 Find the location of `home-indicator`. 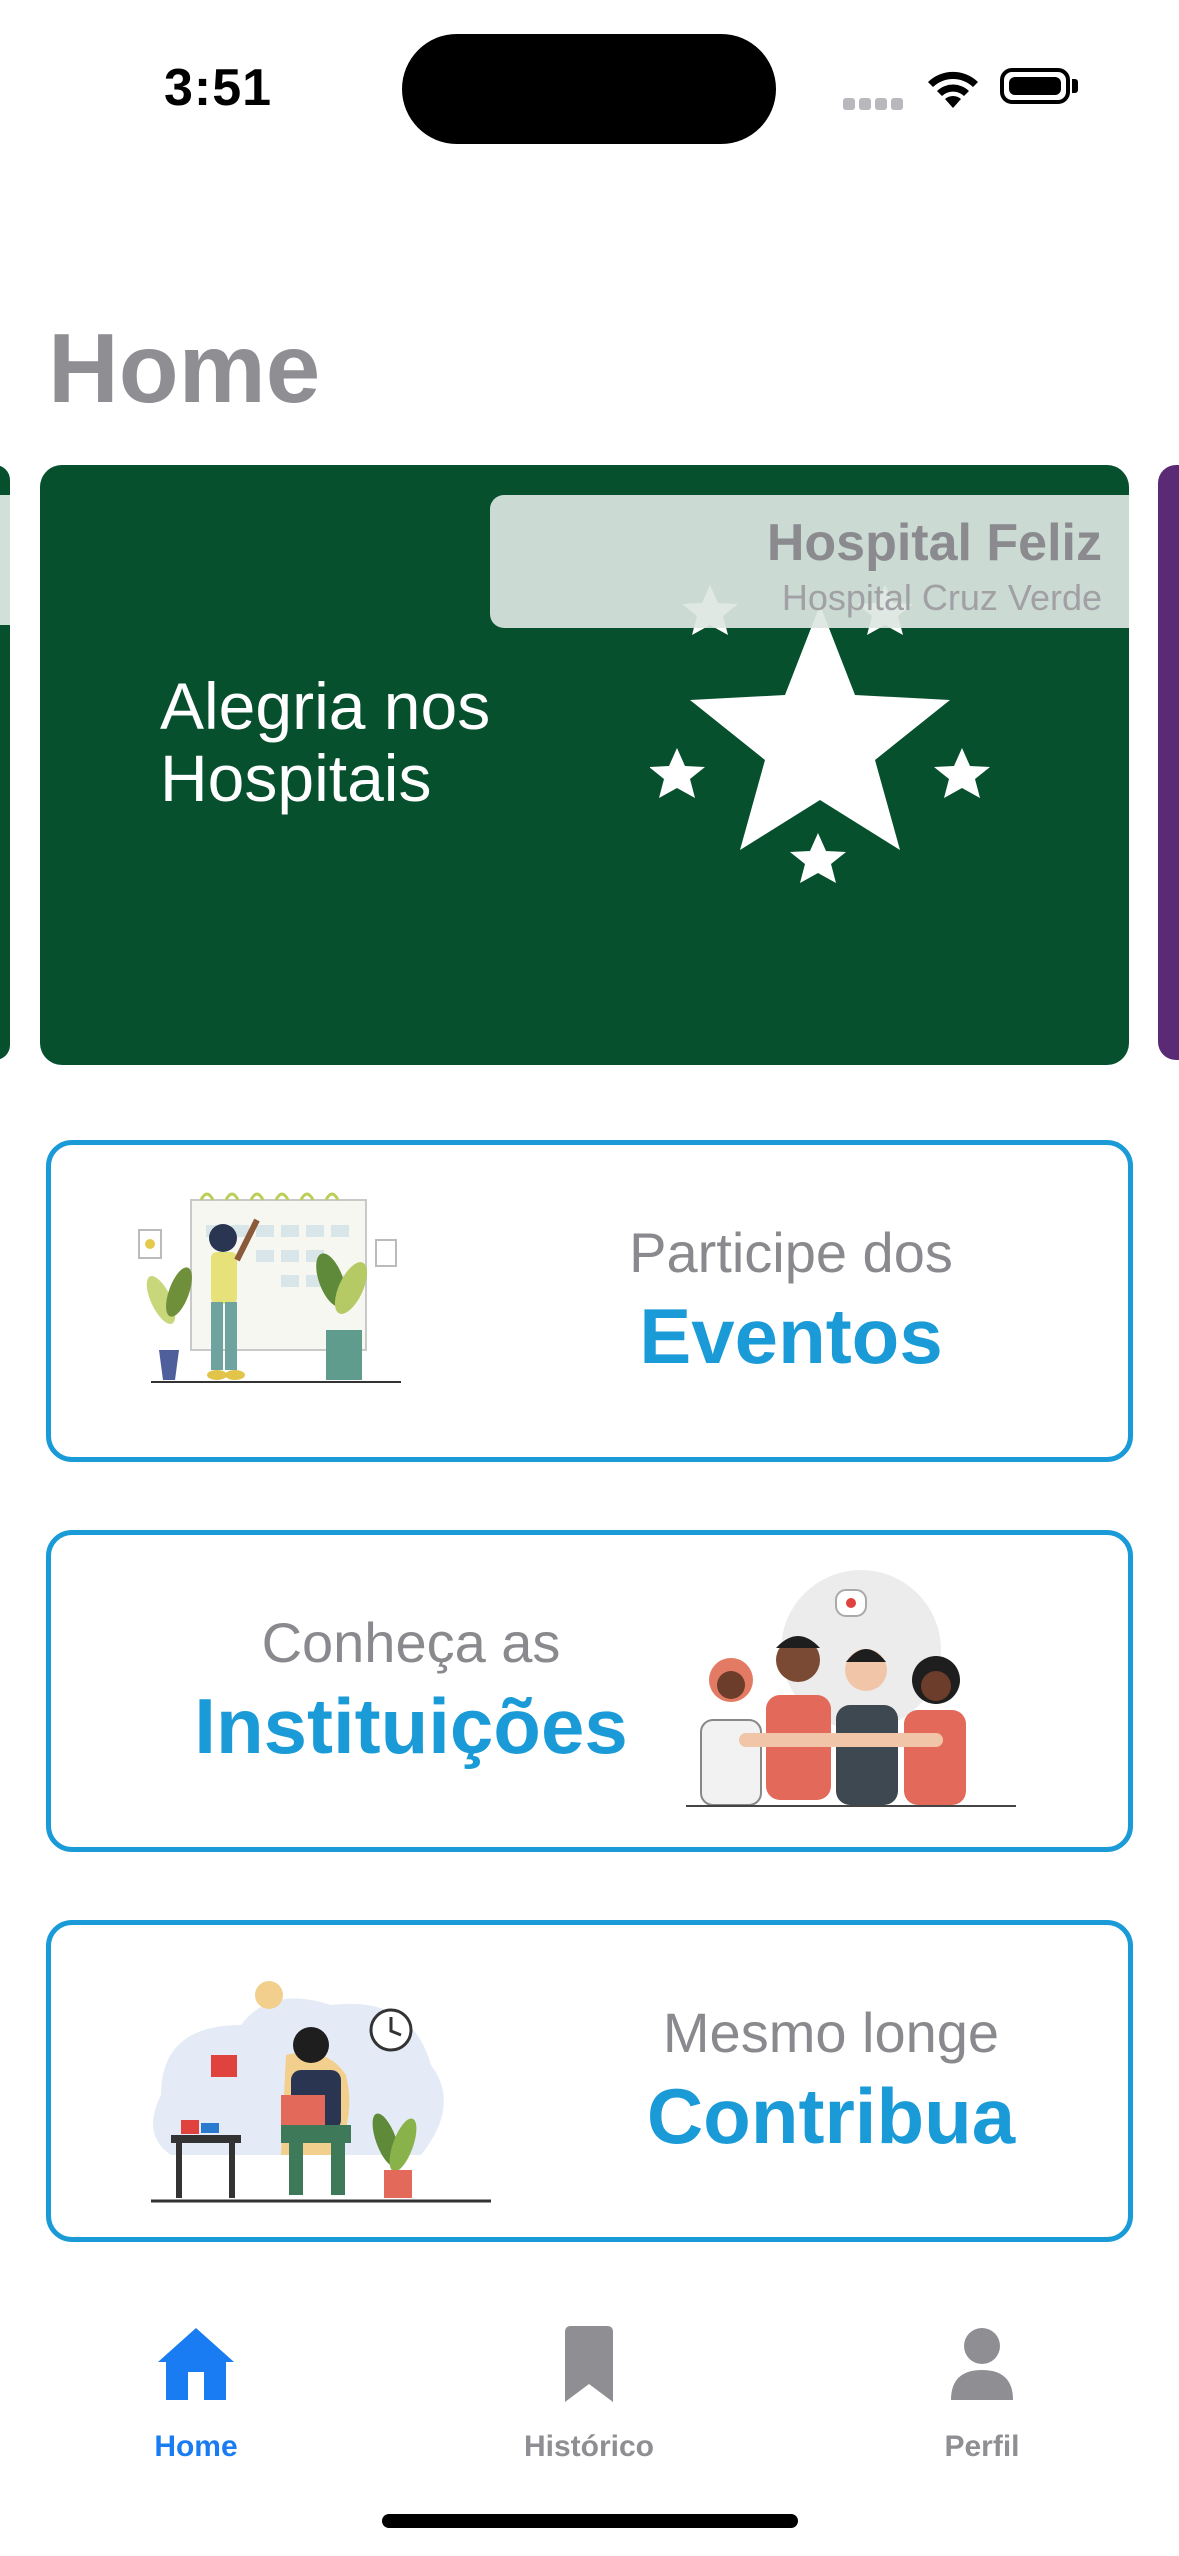

home-indicator is located at coordinates (590, 2521).